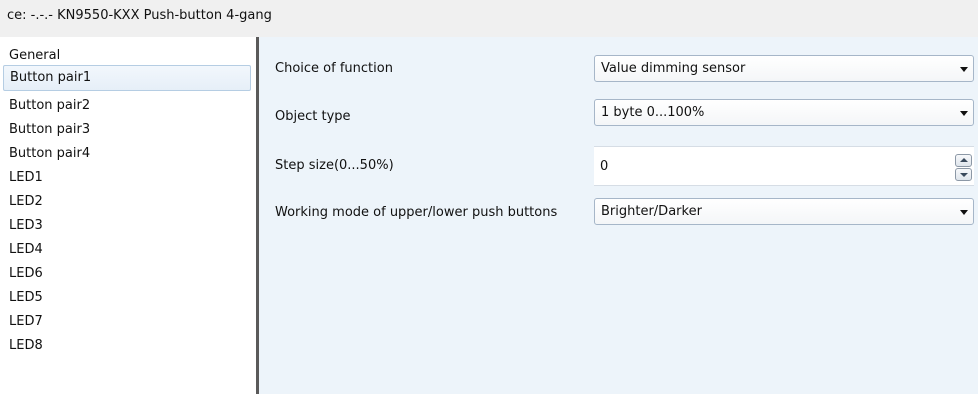  I want to click on step-size-value: 0, so click(604, 166).